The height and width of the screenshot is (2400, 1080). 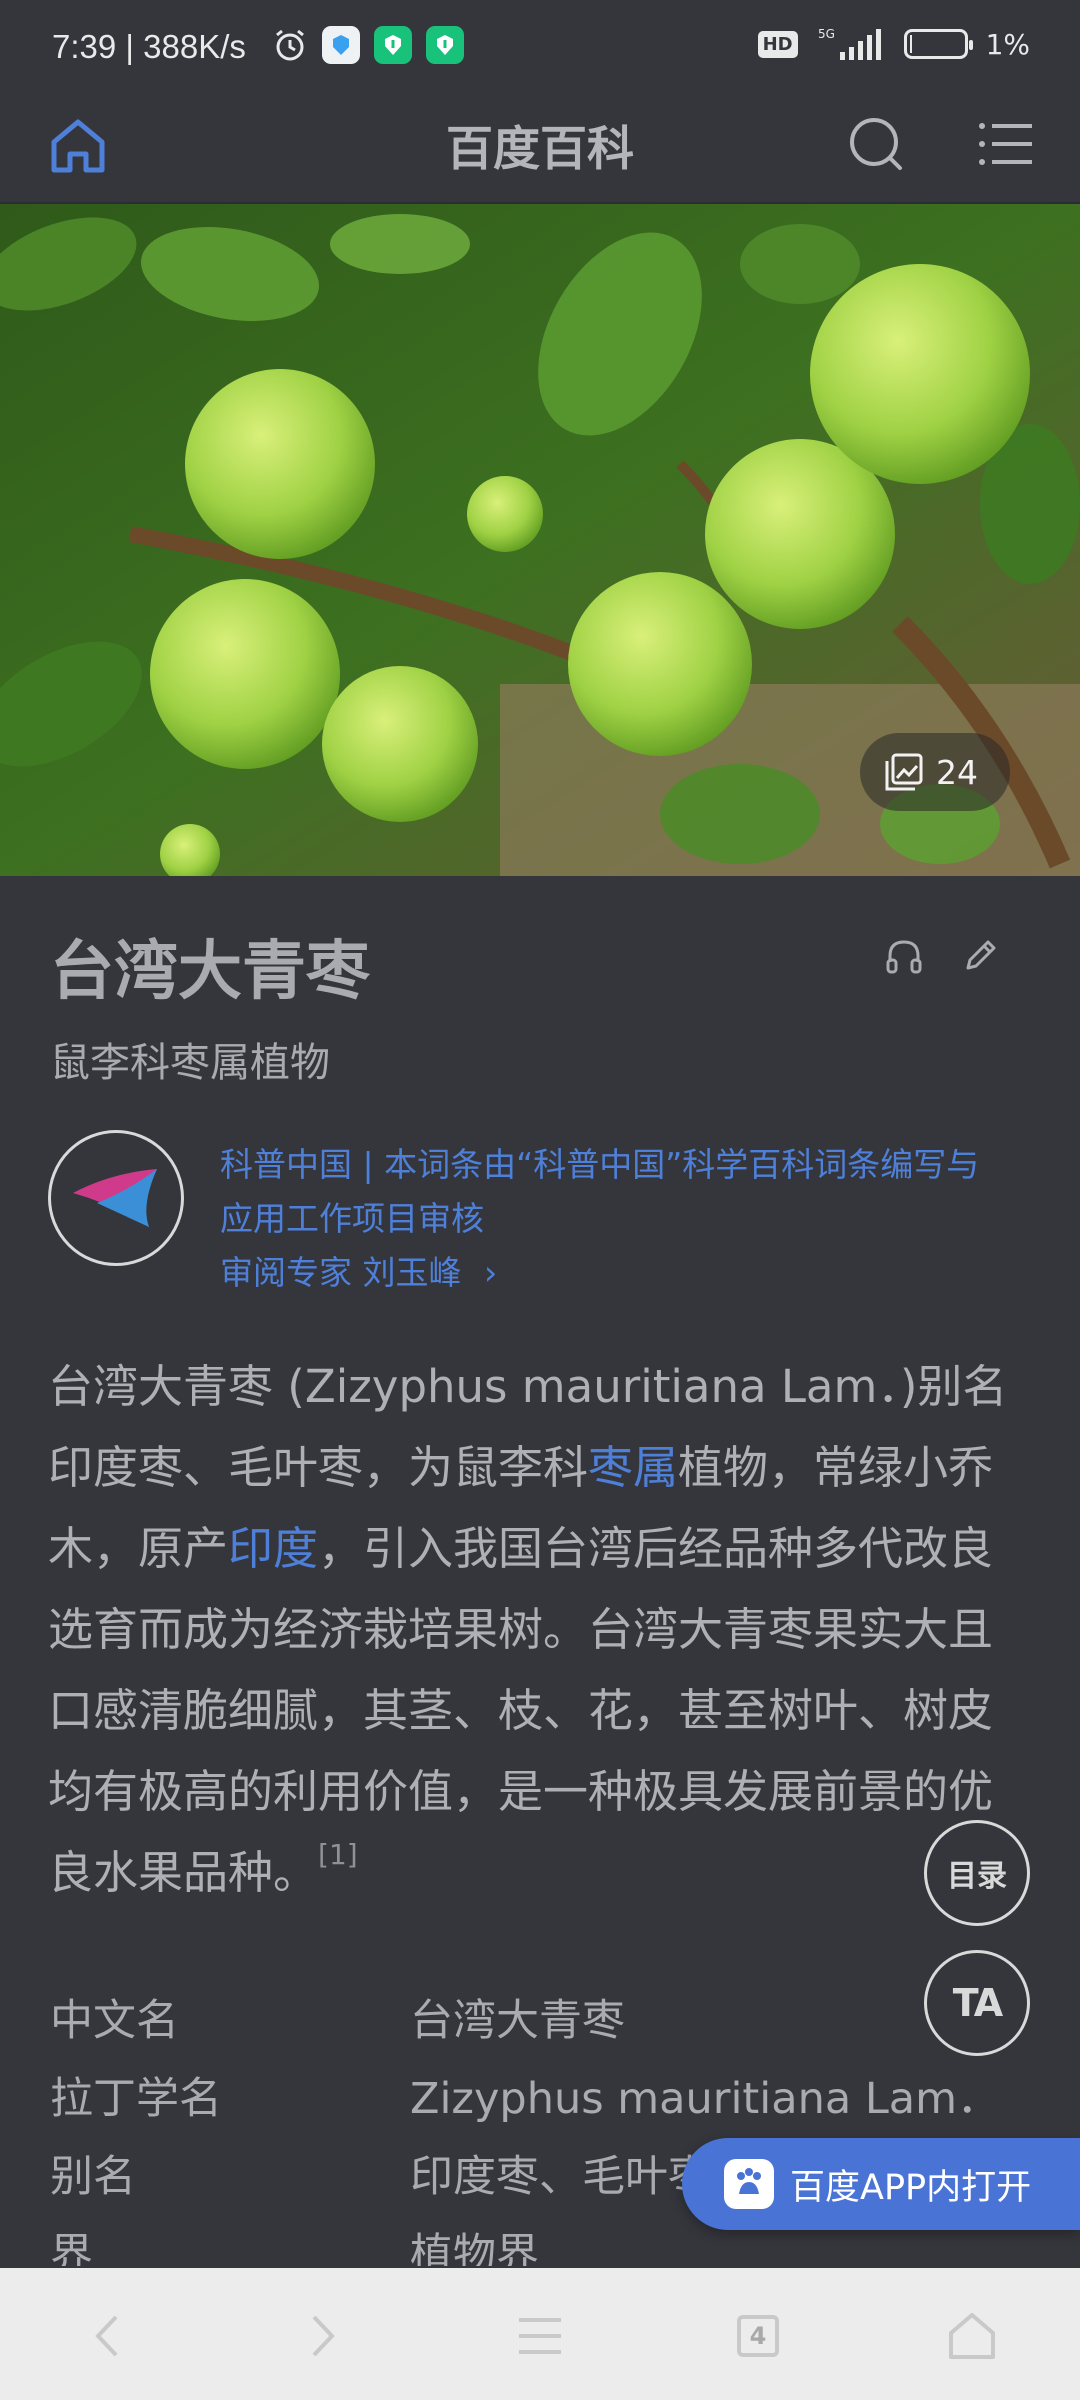 I want to click on search-icon, so click(x=876, y=144).